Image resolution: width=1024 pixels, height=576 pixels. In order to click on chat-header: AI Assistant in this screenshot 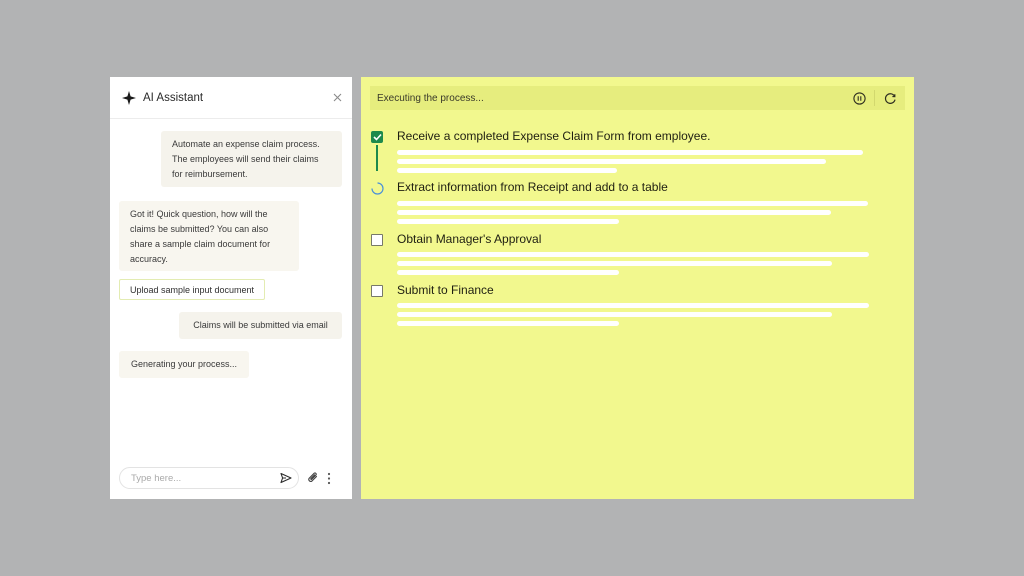, I will do `click(231, 98)`.